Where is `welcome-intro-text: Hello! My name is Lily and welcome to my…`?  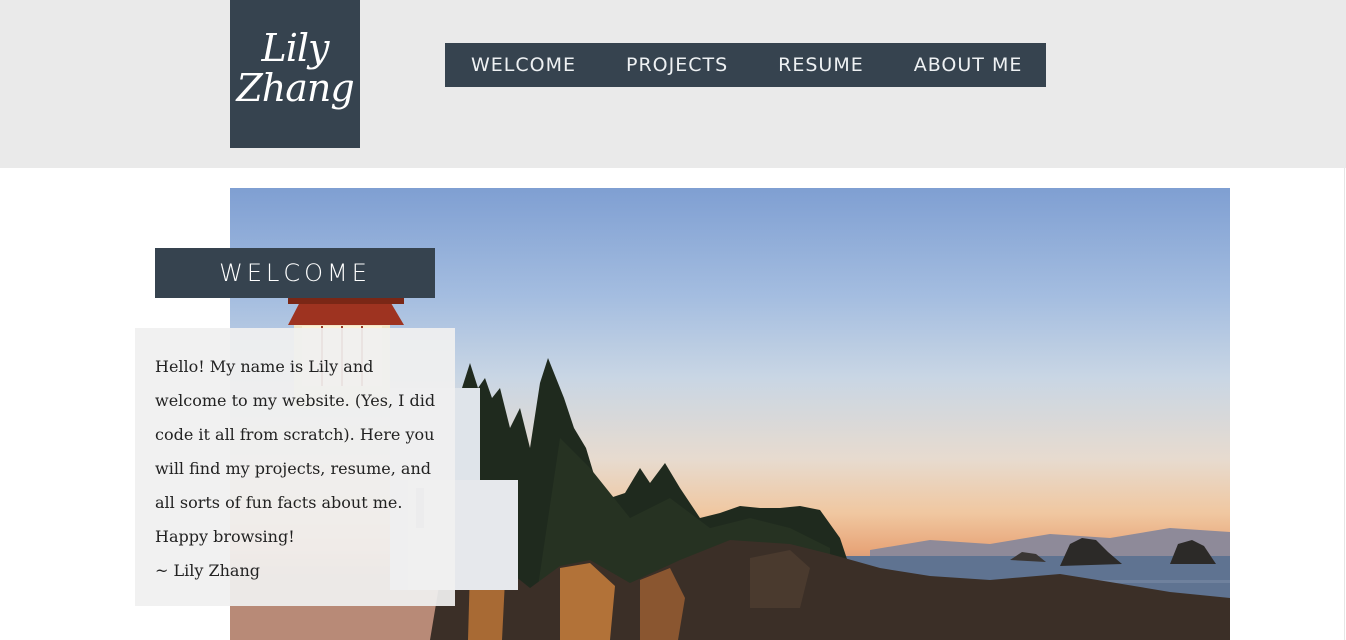
welcome-intro-text: Hello! My name is Lily and welcome to my… is located at coordinates (295, 451).